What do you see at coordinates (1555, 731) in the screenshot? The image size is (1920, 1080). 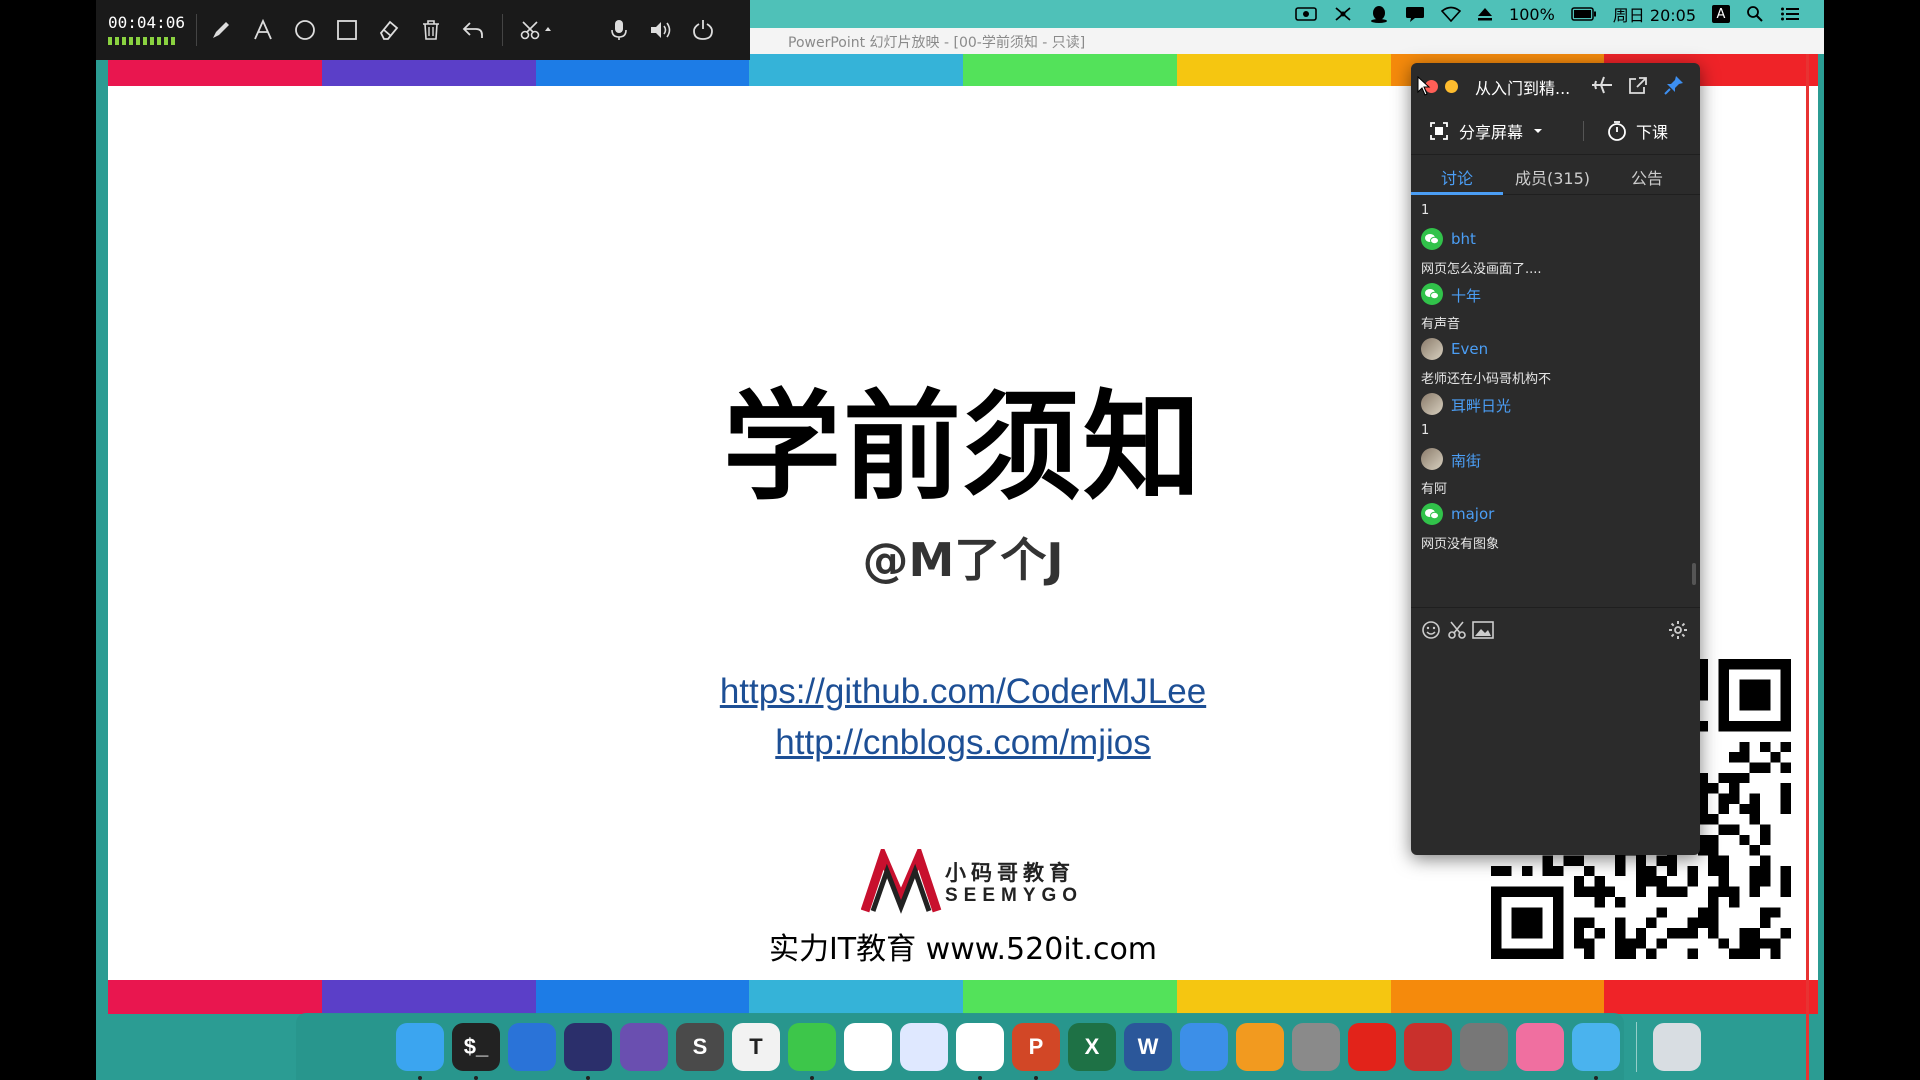 I see `message-input-area` at bounding box center [1555, 731].